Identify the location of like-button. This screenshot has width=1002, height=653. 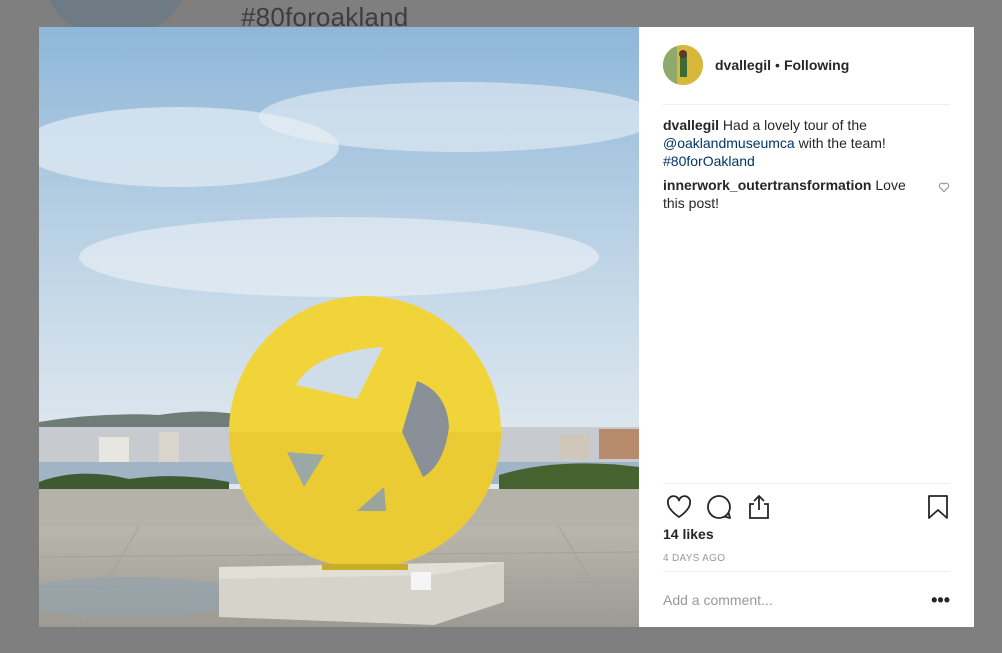
(679, 507).